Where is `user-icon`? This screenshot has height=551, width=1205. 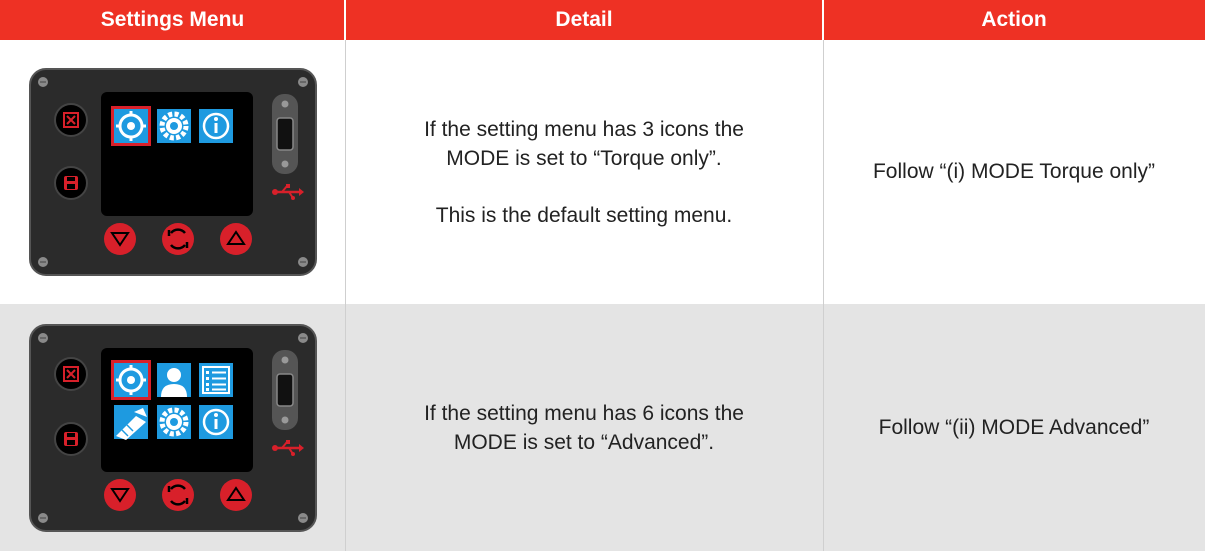
user-icon is located at coordinates (173, 379).